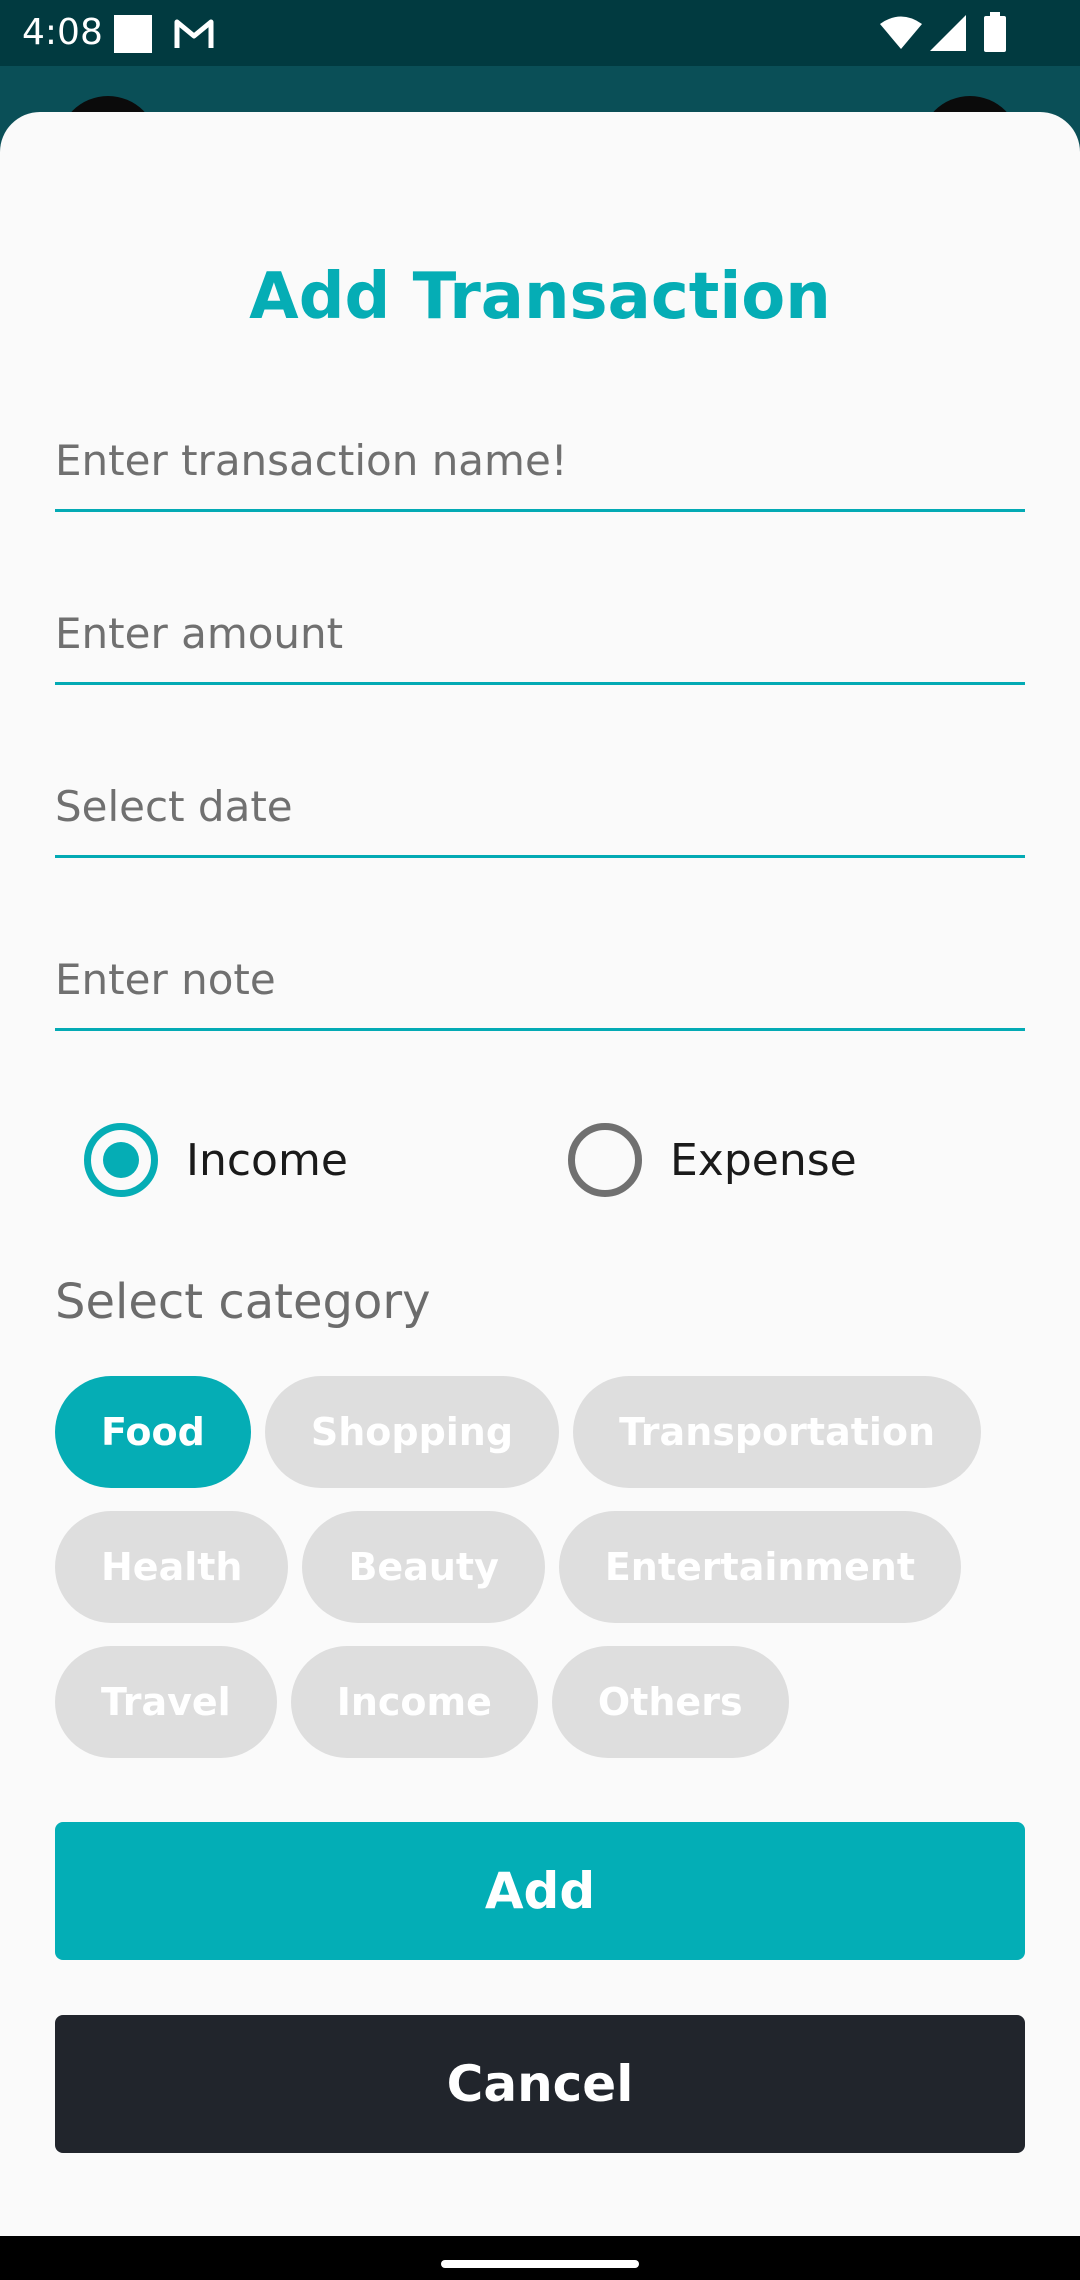  I want to click on signal-icon, so click(948, 33).